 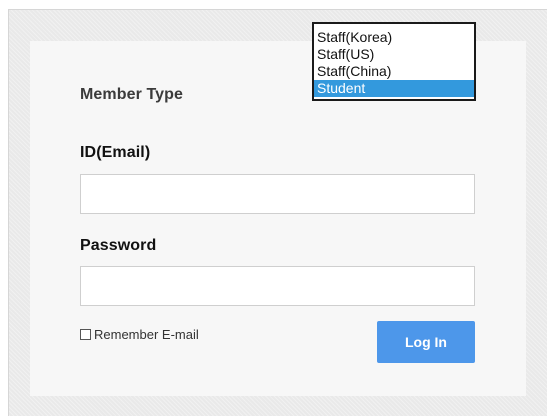 I want to click on member-type-option-selected: Student, so click(x=394, y=88).